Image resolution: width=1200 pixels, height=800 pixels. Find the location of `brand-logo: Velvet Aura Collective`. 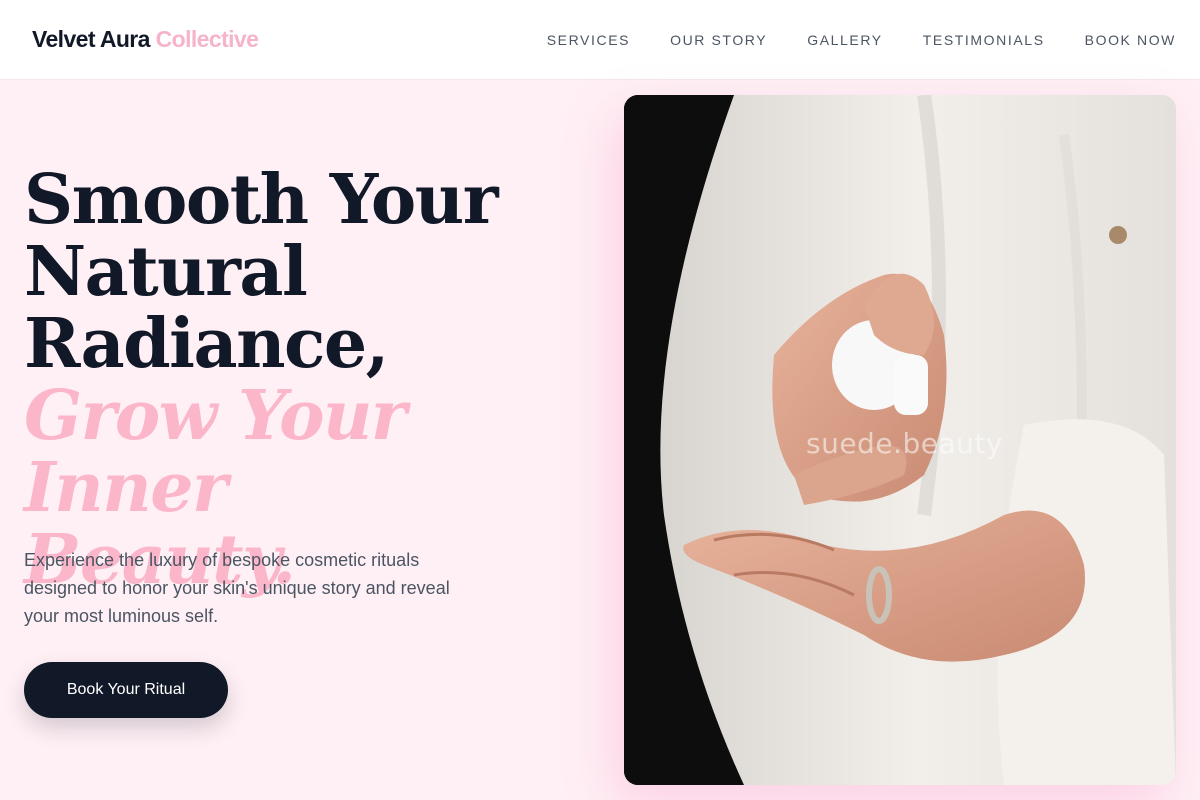

brand-logo: Velvet Aura Collective is located at coordinates (145, 39).